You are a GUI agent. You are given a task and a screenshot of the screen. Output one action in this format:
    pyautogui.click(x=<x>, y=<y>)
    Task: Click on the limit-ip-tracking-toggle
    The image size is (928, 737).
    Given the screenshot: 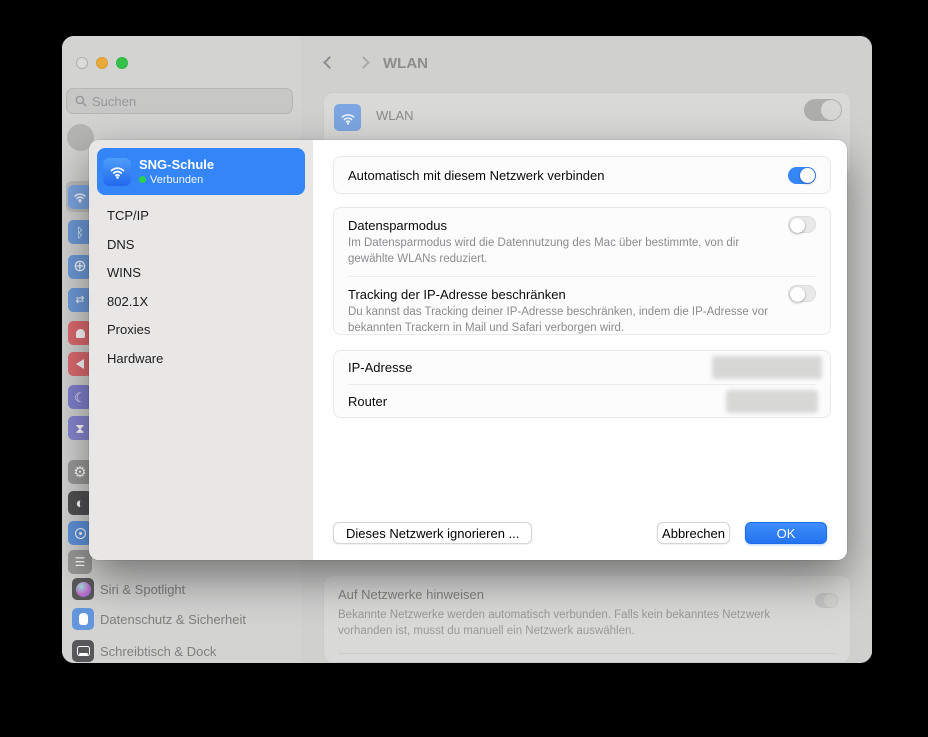 What is the action you would take?
    pyautogui.click(x=802, y=294)
    